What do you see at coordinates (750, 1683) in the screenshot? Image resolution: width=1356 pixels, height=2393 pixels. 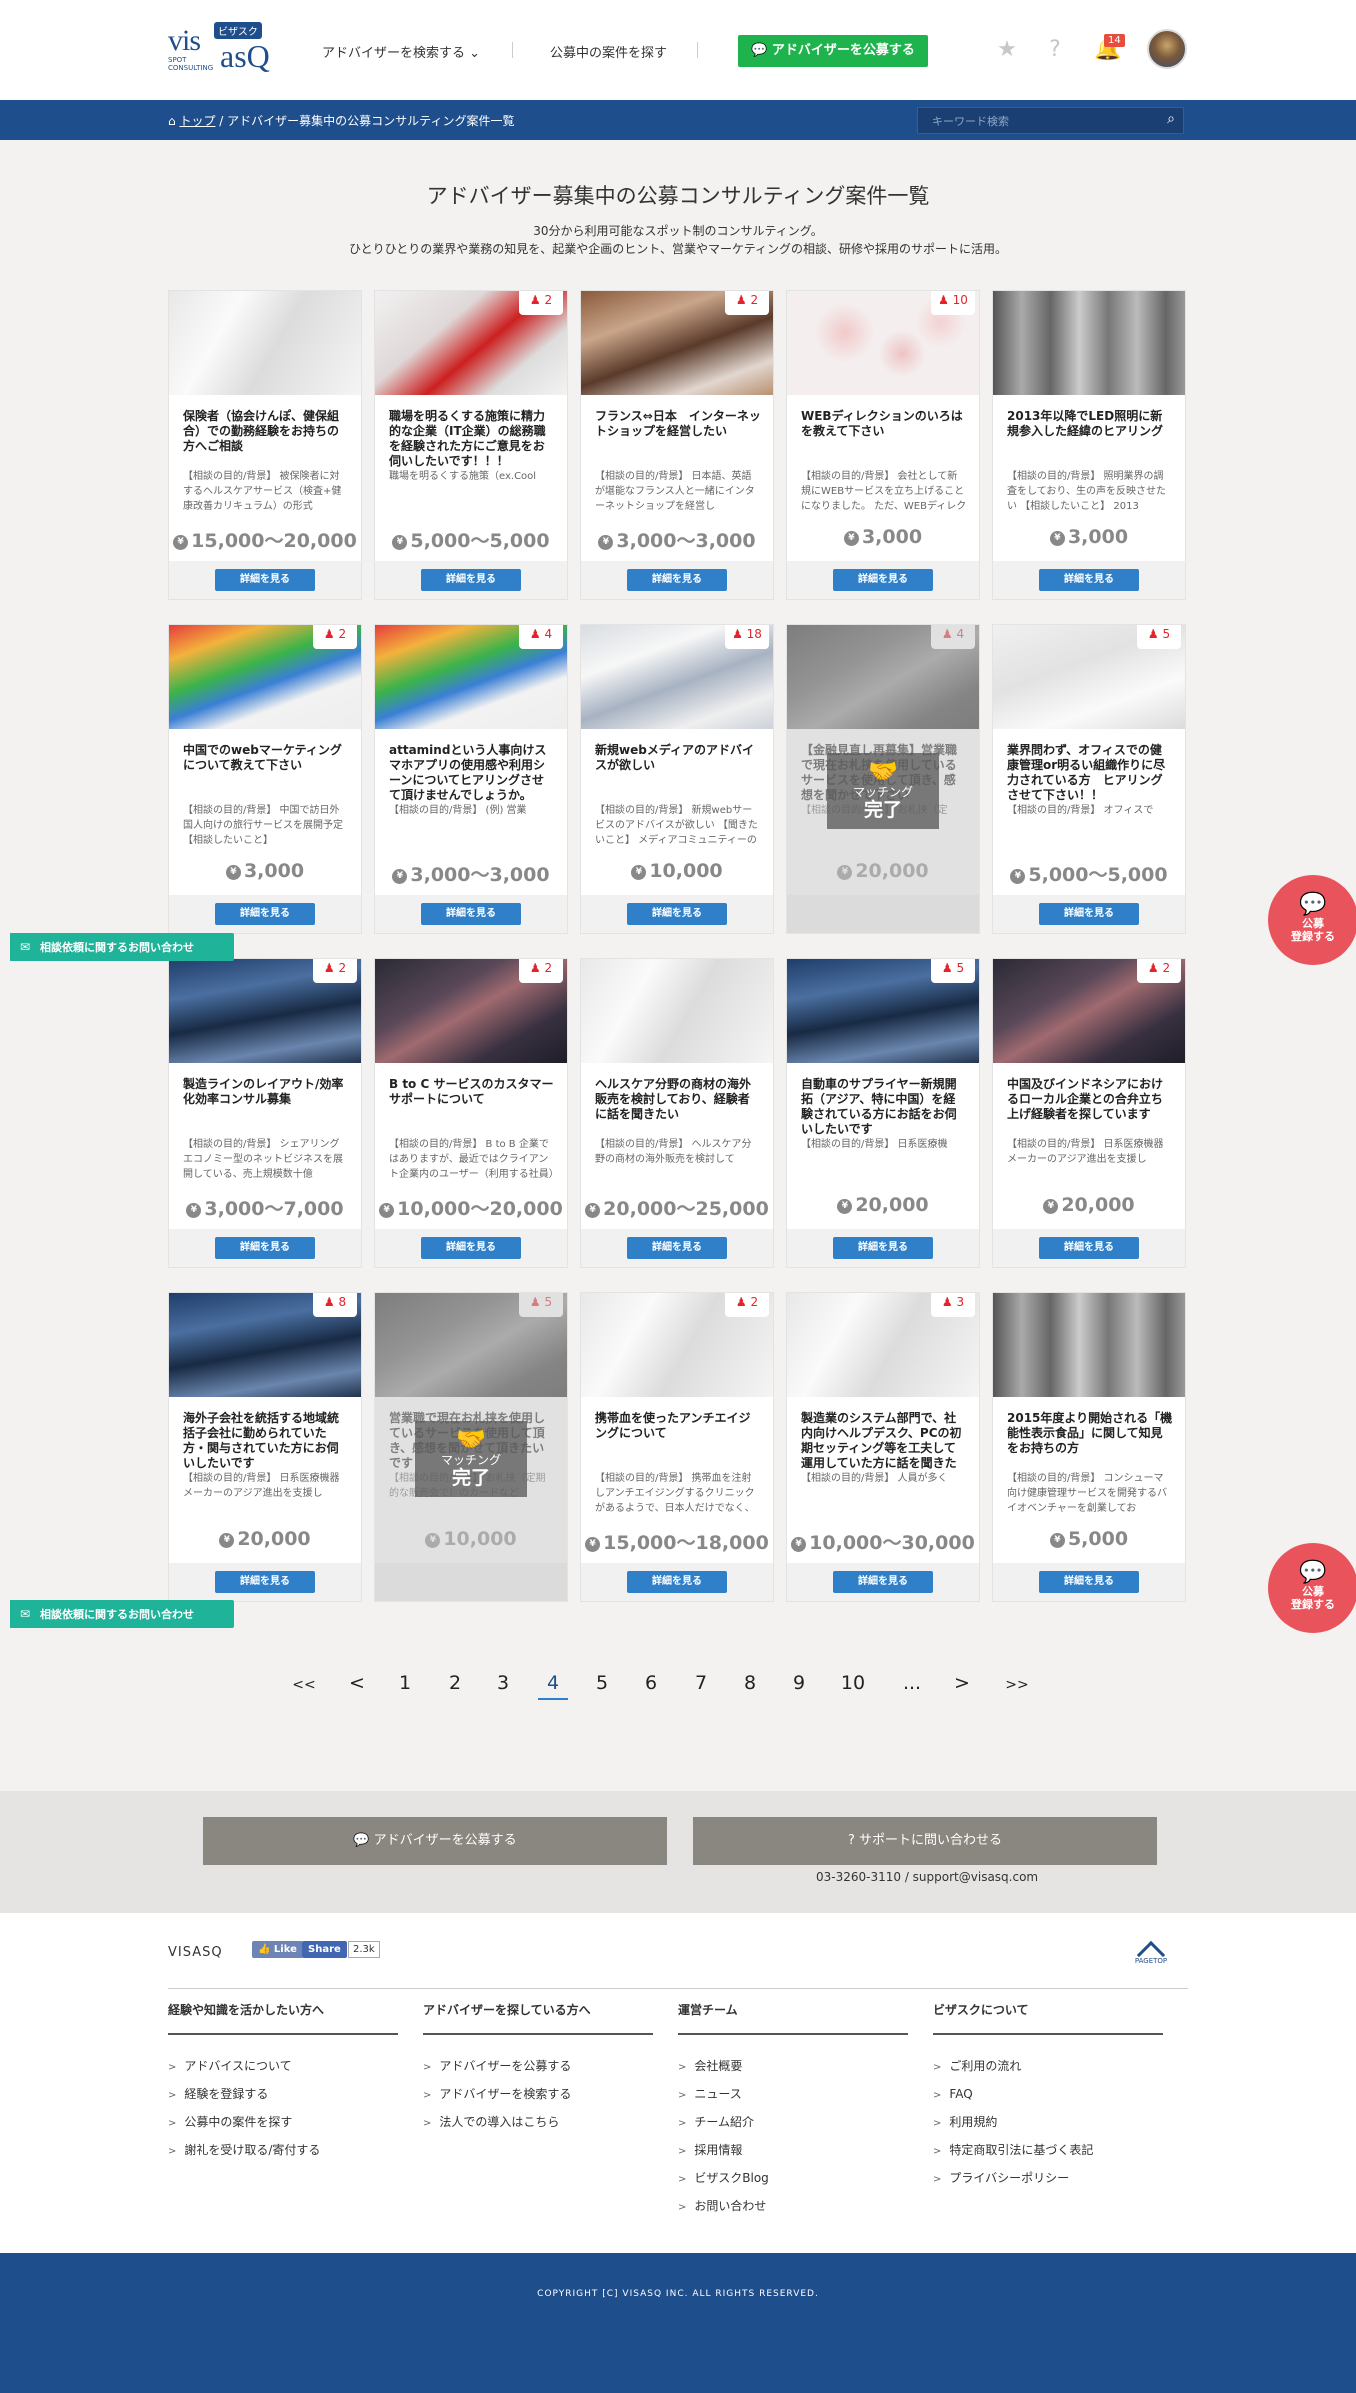 I see `pagination-link: 8` at bounding box center [750, 1683].